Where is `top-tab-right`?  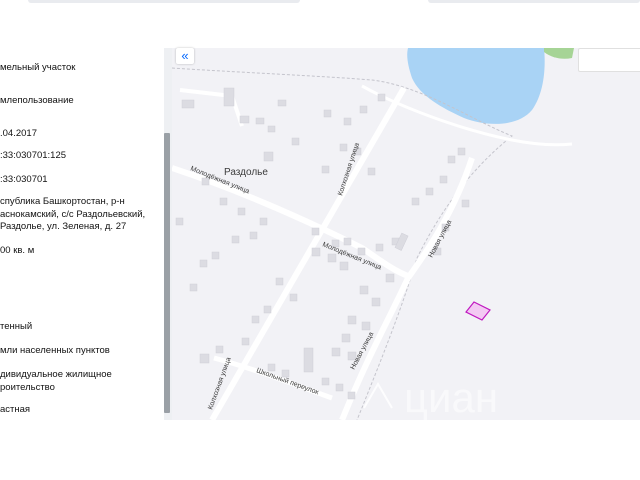 top-tab-right is located at coordinates (534, 1).